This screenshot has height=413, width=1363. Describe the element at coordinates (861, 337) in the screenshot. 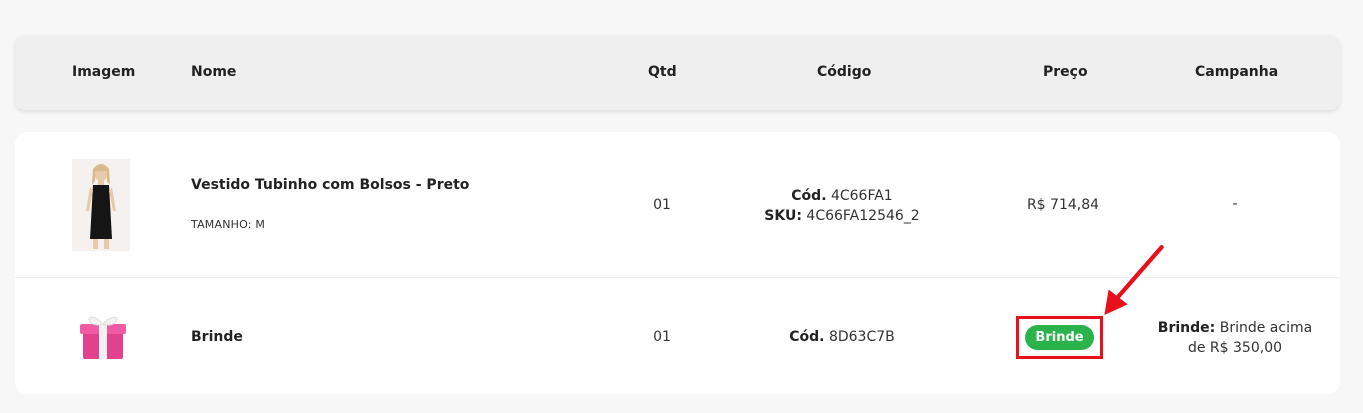

I see `code-value: 8D63C7B` at that location.